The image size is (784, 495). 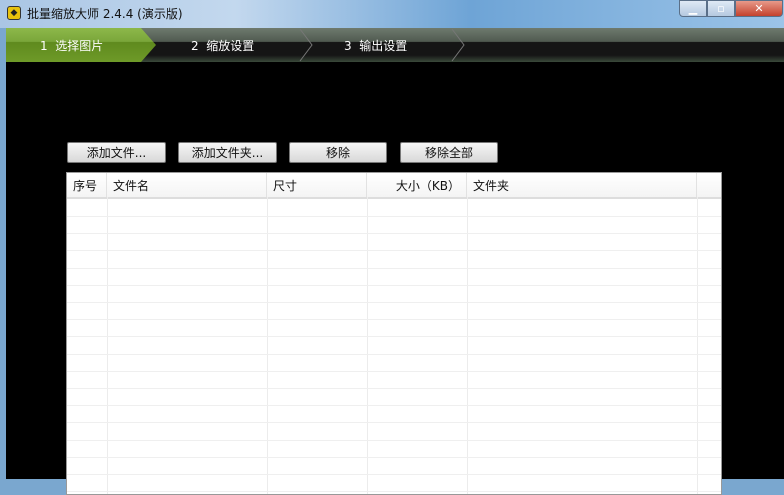 What do you see at coordinates (417, 185) in the screenshot?
I see `column-size: 大小（KB）` at bounding box center [417, 185].